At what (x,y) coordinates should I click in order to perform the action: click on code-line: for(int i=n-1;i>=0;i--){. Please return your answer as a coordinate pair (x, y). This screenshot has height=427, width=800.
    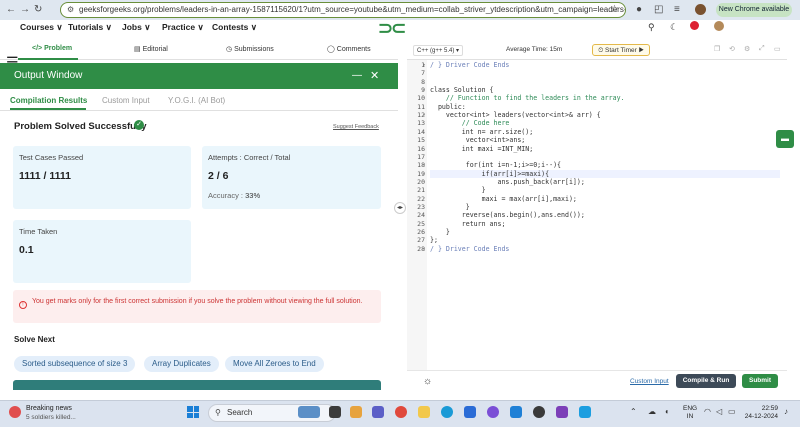
    Looking at the image, I should click on (495, 165).